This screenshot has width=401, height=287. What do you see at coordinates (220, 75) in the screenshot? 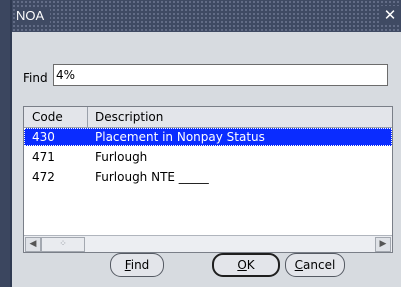
I see `find-input` at bounding box center [220, 75].